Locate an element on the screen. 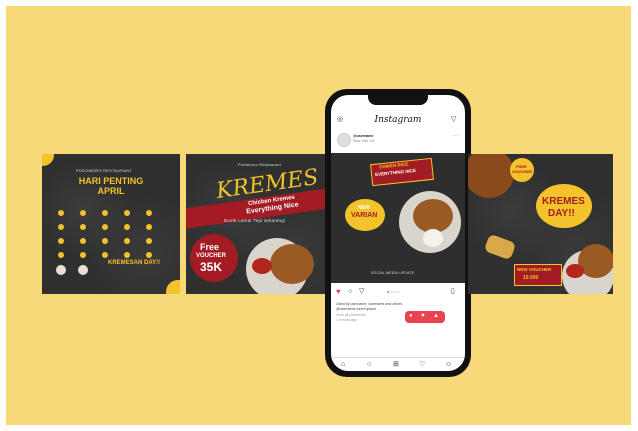 Image resolution: width=638 pixels, height=431 pixels. caption-text: @username lorem ipsum is located at coordinates (356, 309).